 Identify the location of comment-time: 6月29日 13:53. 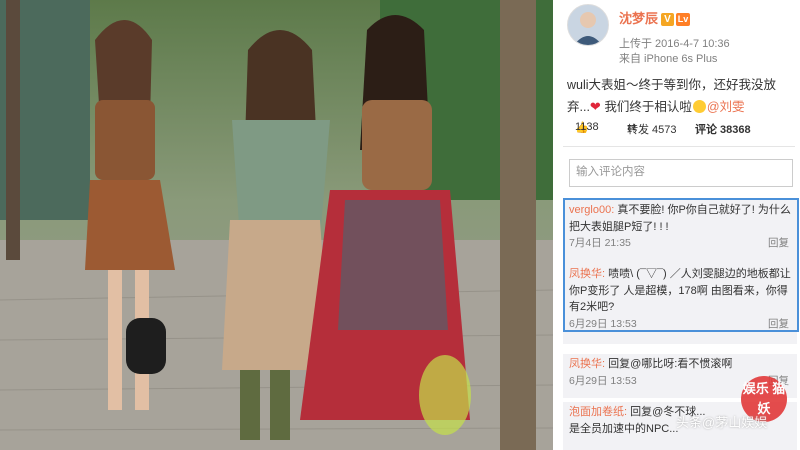
(603, 380).